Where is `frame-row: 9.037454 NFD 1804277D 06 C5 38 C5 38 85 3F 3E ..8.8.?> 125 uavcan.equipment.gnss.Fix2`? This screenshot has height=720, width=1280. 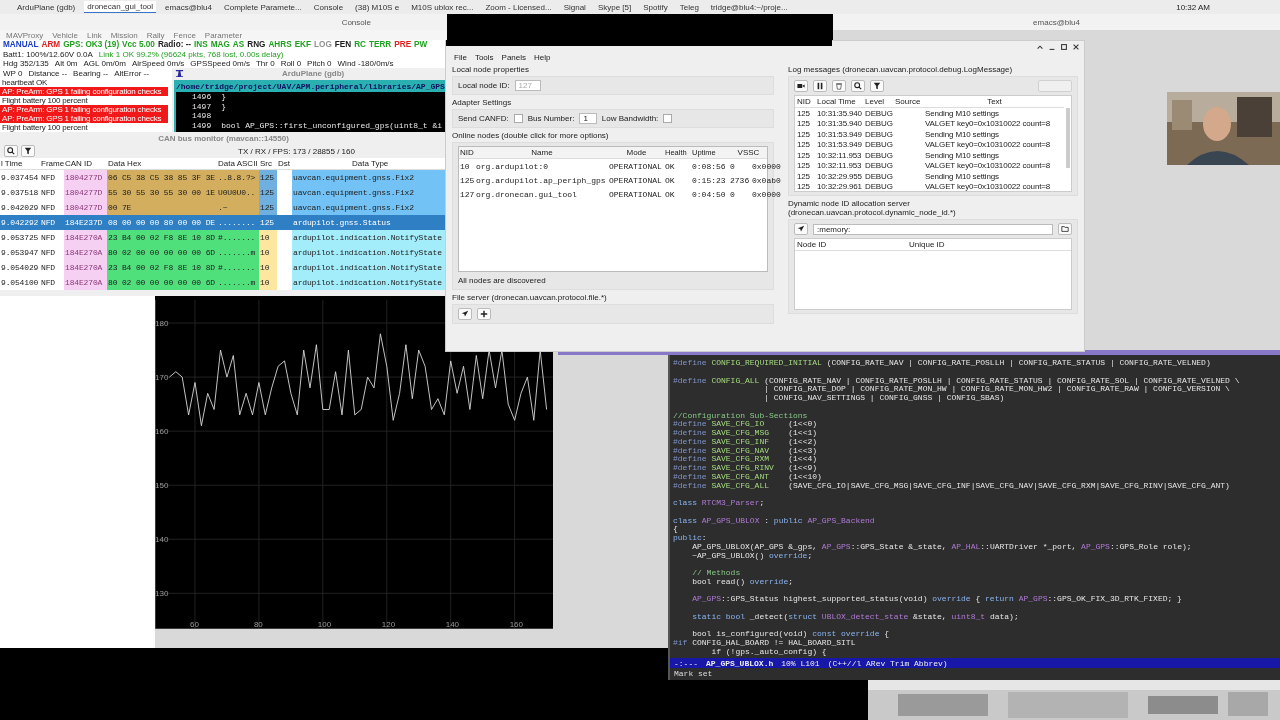 frame-row: 9.037454 NFD 1804277D 06 C5 38 C5 38 85 3F 3E ..8.8.?> 125 uavcan.equipment.gnss.Fix2 is located at coordinates (223, 177).